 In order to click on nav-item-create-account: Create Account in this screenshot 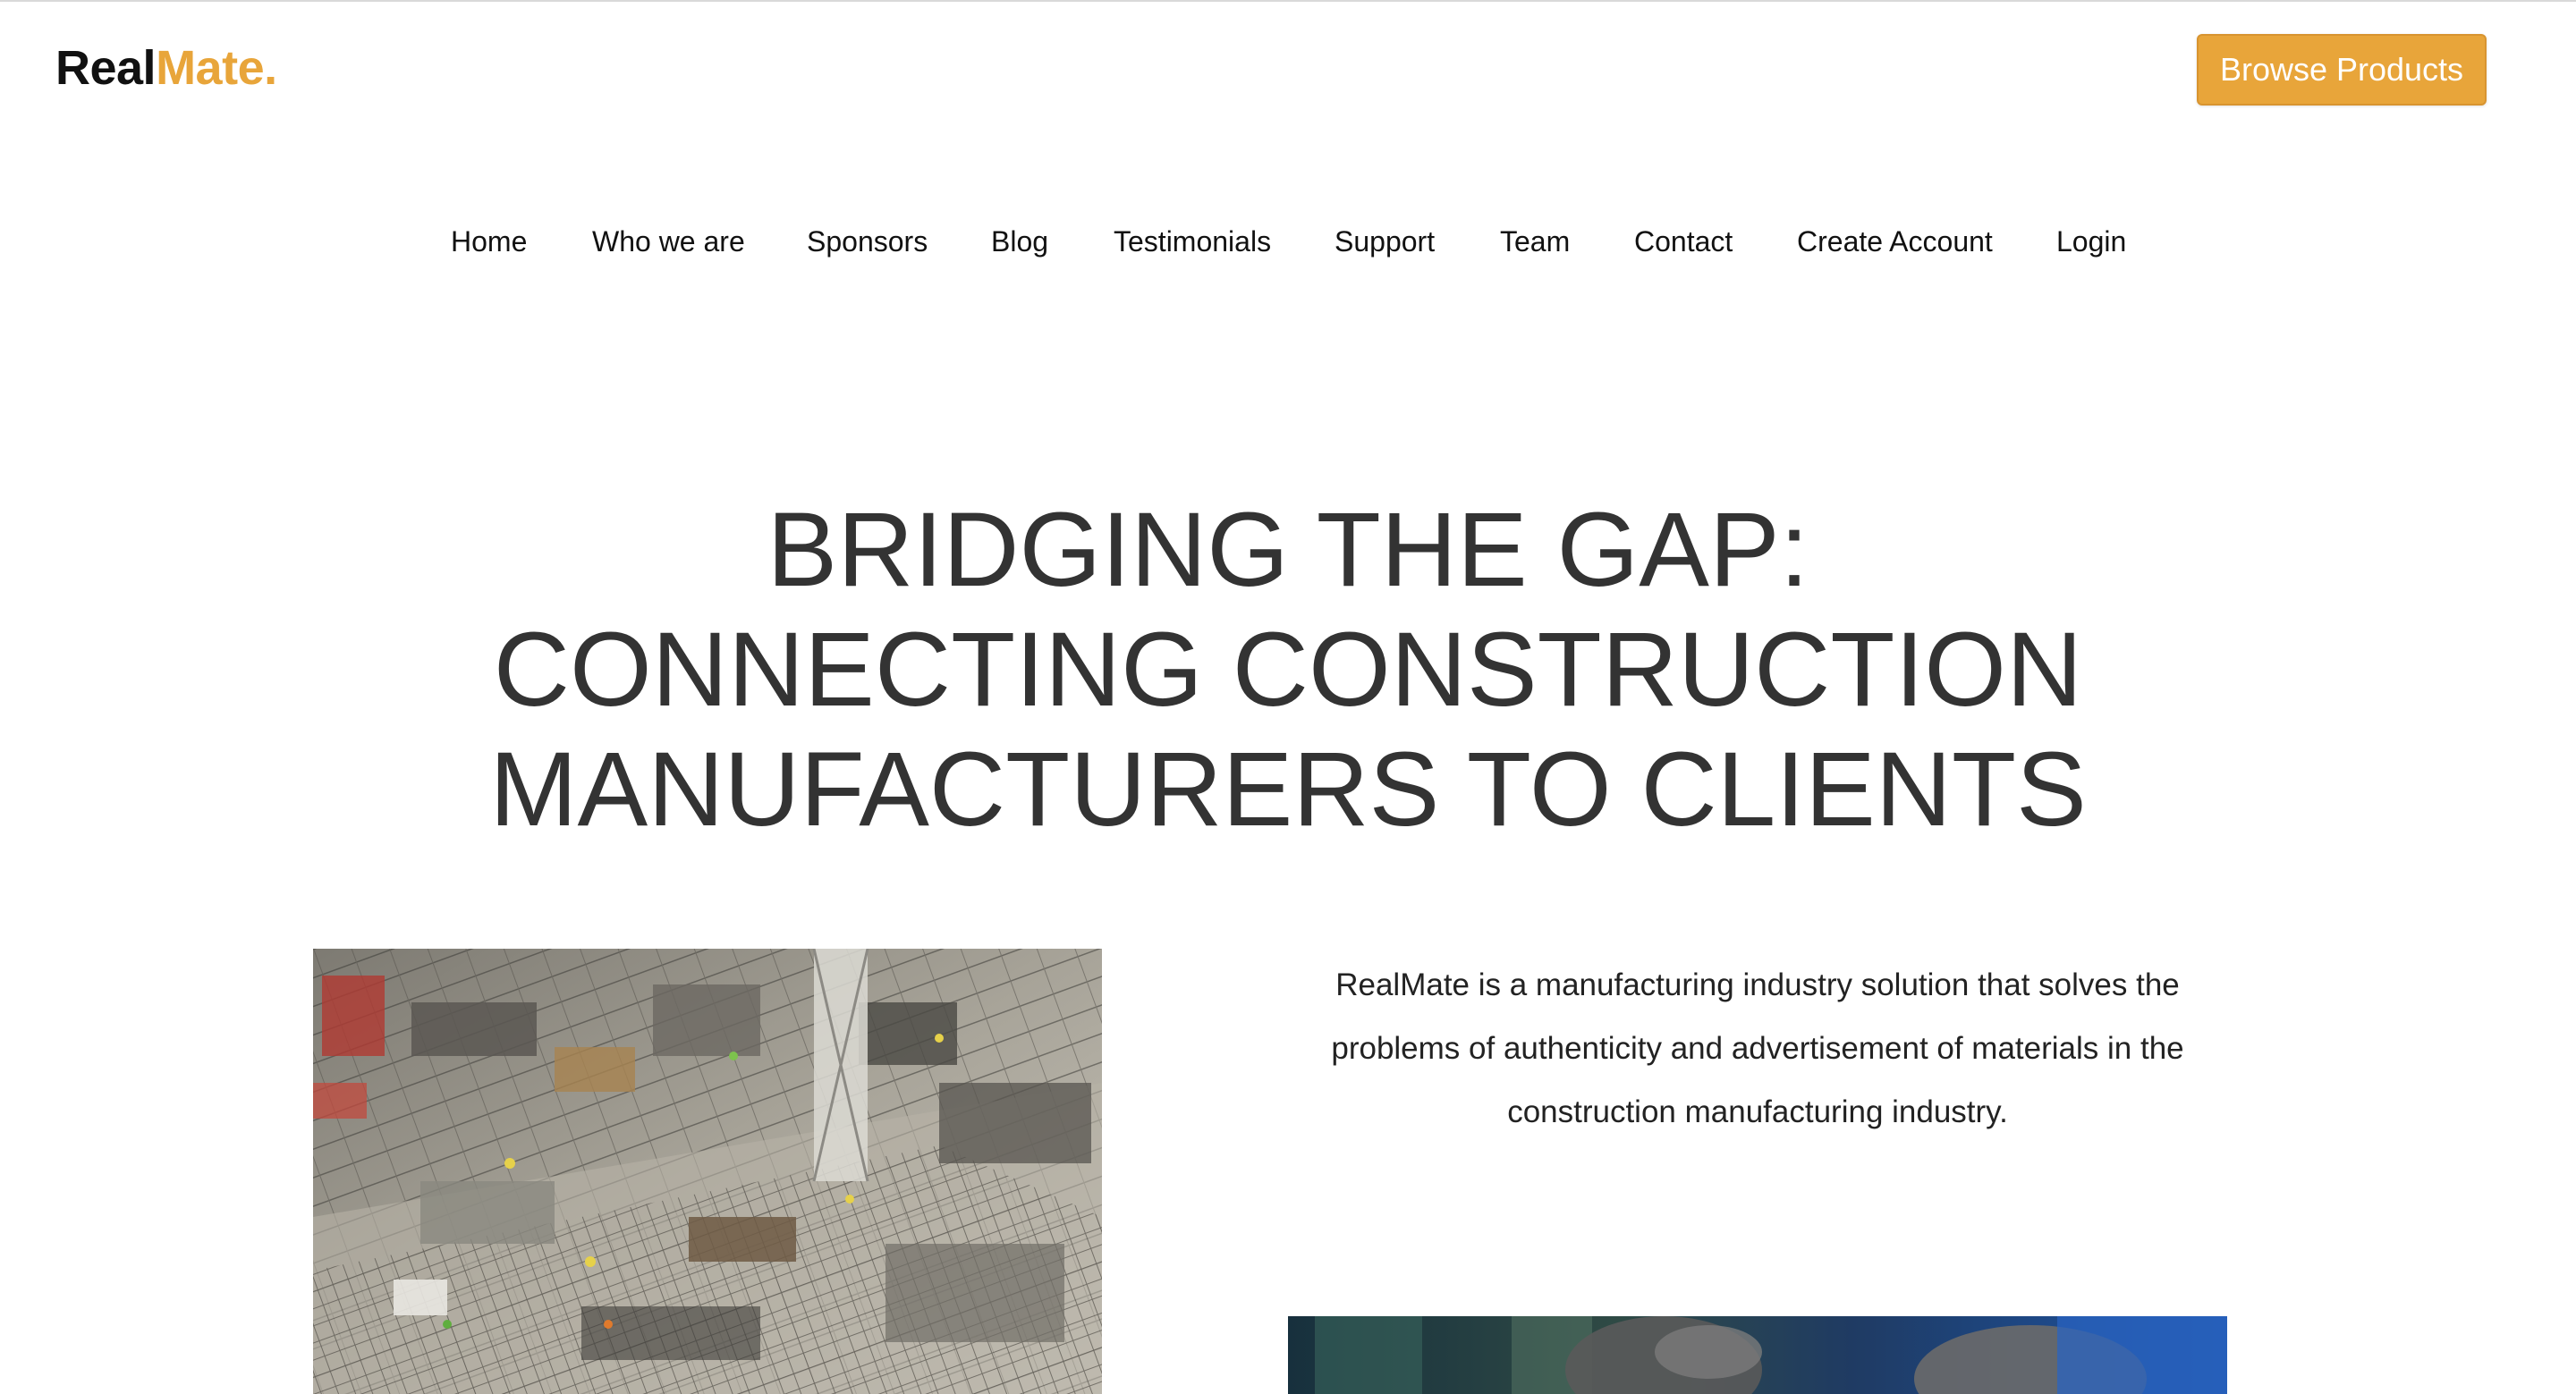, I will do `click(1895, 242)`.